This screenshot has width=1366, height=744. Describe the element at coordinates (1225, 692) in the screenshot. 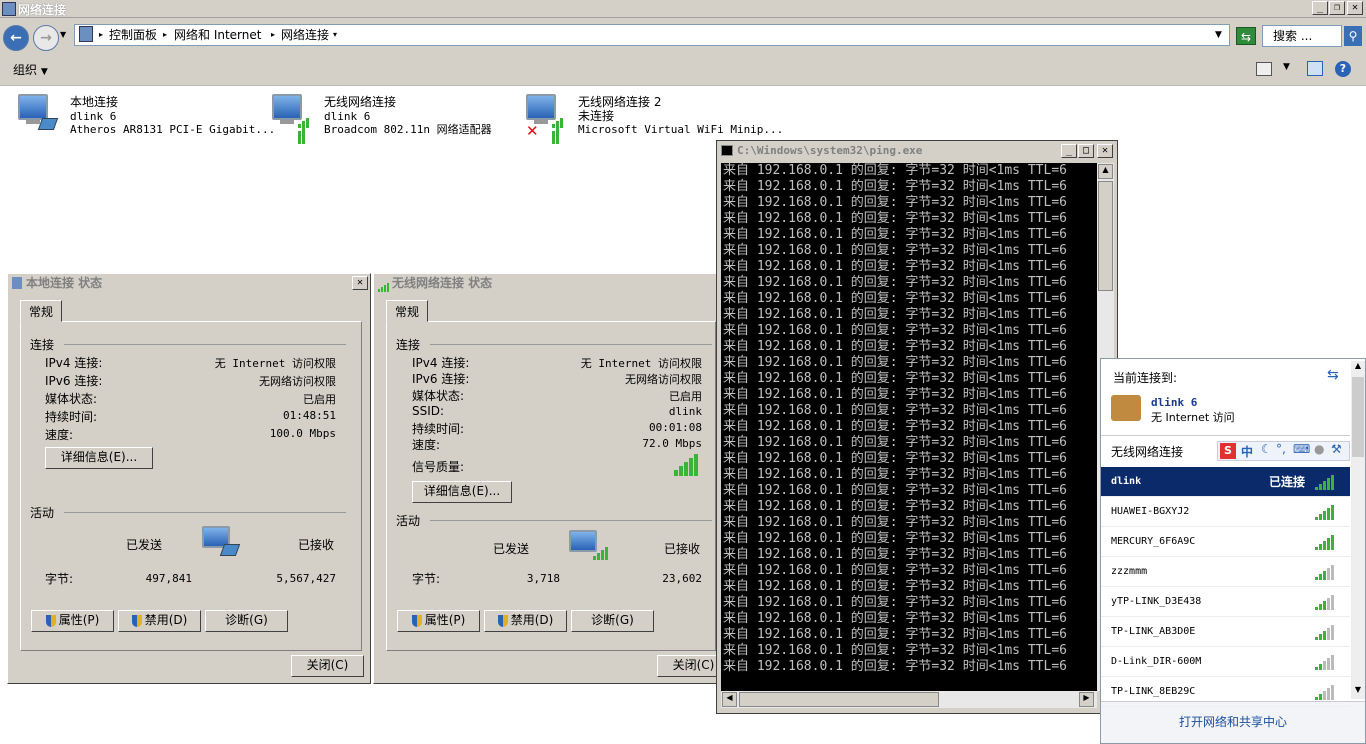

I see `network-row: TP-LINK_8EB29C` at that location.